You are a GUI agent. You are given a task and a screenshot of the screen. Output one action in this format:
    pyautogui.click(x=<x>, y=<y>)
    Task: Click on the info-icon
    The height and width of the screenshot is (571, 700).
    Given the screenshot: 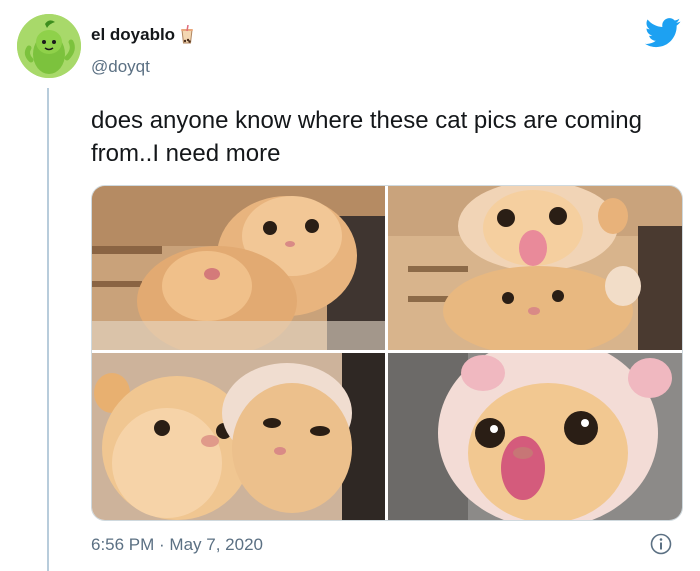 What is the action you would take?
    pyautogui.click(x=661, y=544)
    